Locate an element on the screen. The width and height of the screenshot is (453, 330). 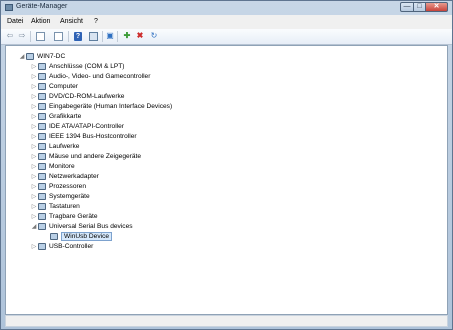
properties-icon is located at coordinates (40, 36).